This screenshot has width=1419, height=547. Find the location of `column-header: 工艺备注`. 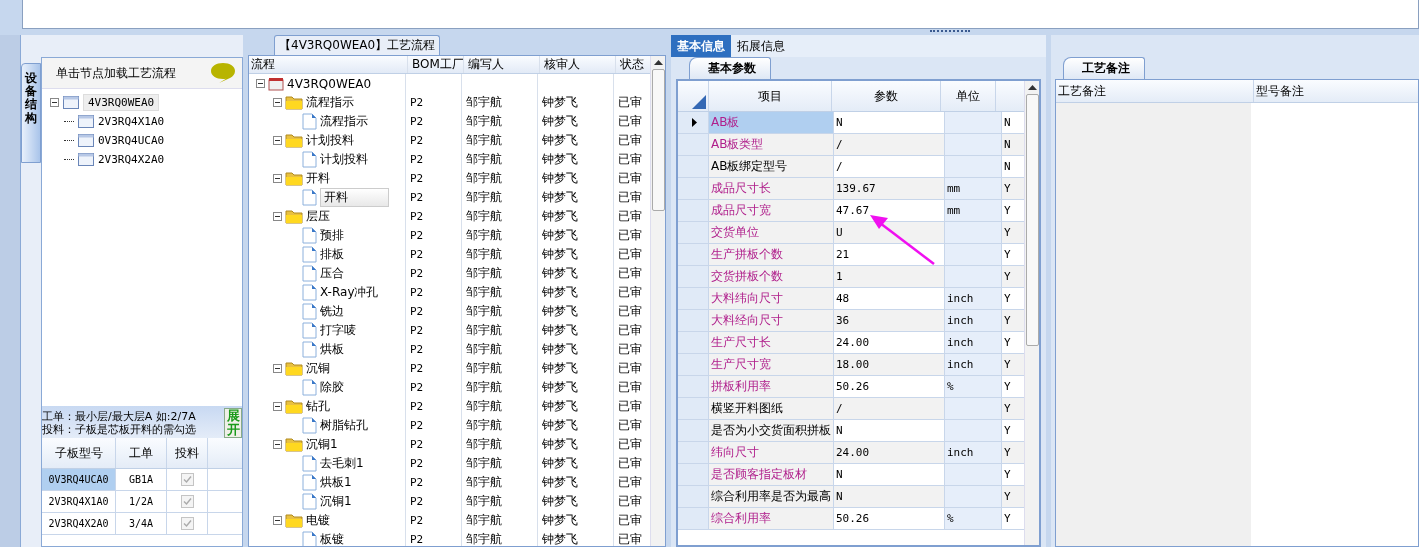

column-header: 工艺备注 is located at coordinates (1155, 91).